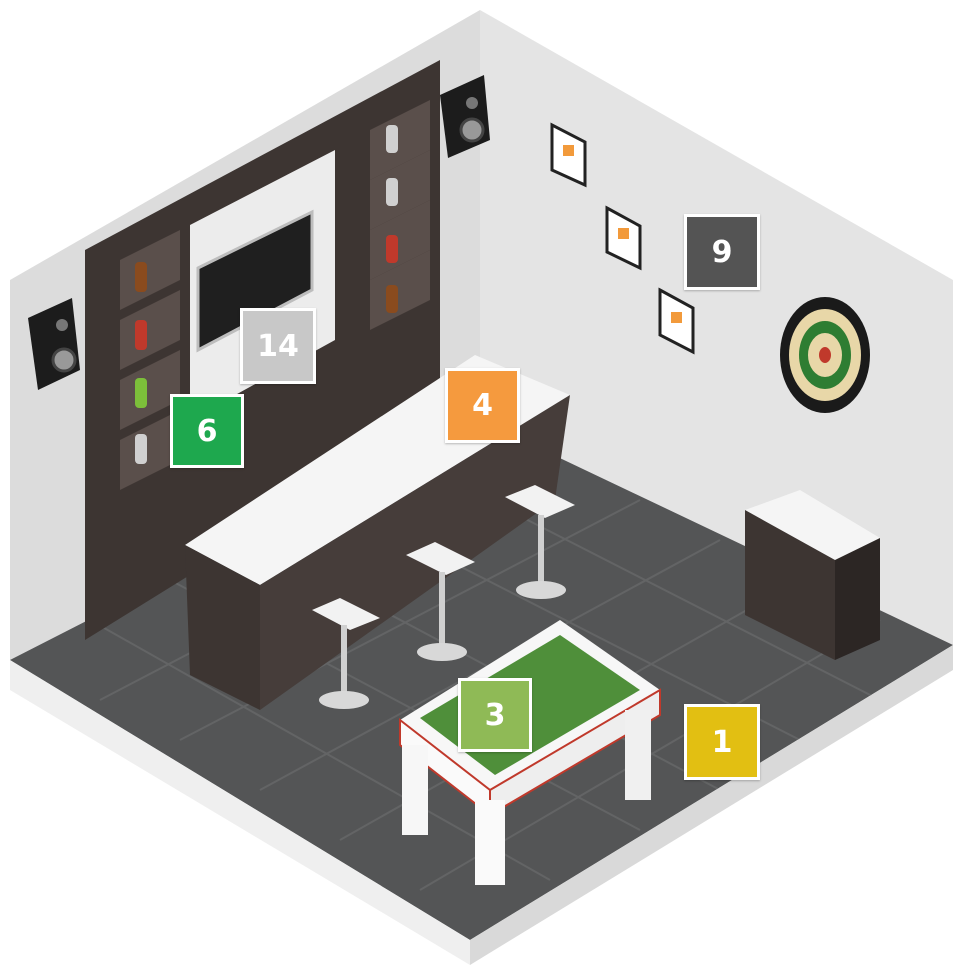 This screenshot has width=953, height=968. I want to click on badge-14: 14, so click(278, 346).